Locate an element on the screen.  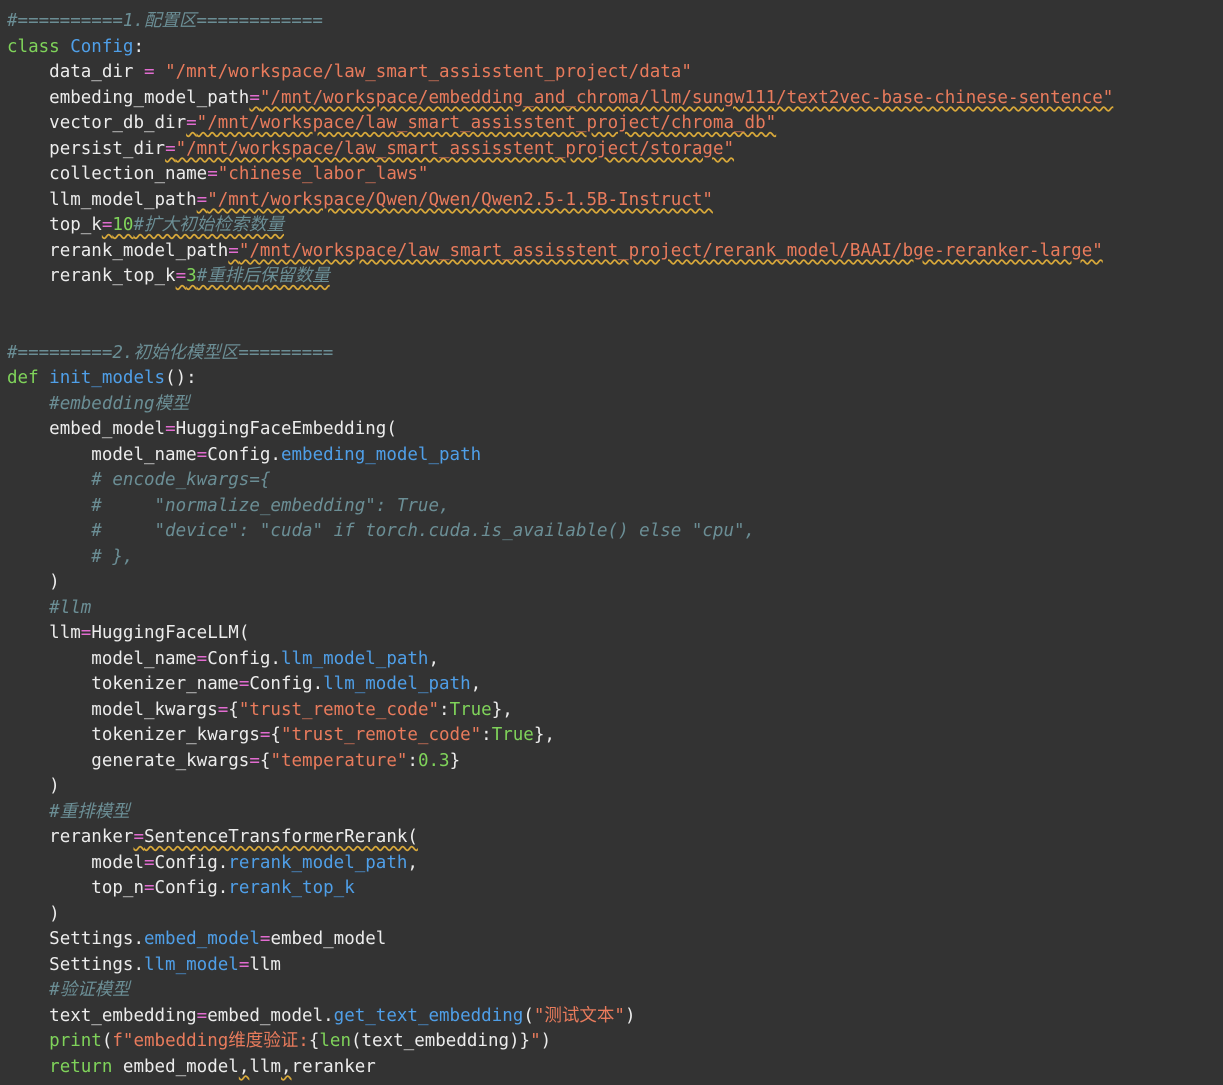
code-token: HuggingFaceEmbedding( is located at coordinates (286, 429).